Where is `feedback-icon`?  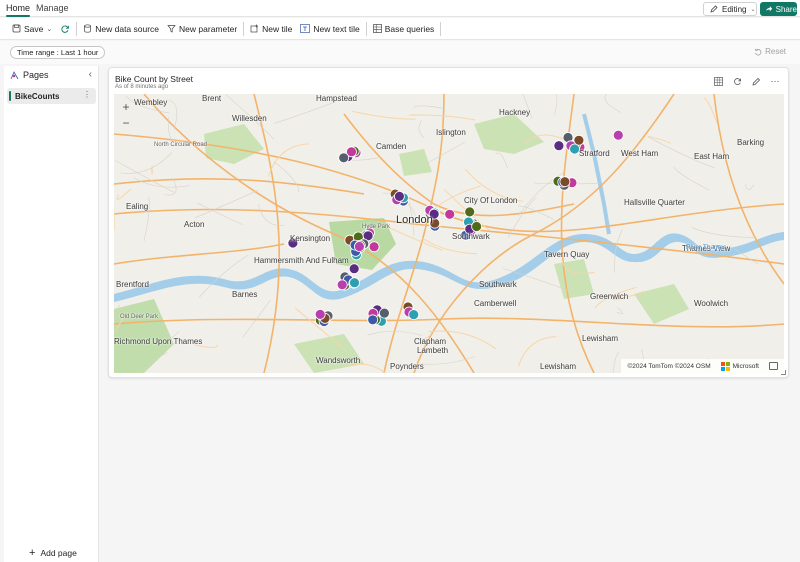 feedback-icon is located at coordinates (773, 366).